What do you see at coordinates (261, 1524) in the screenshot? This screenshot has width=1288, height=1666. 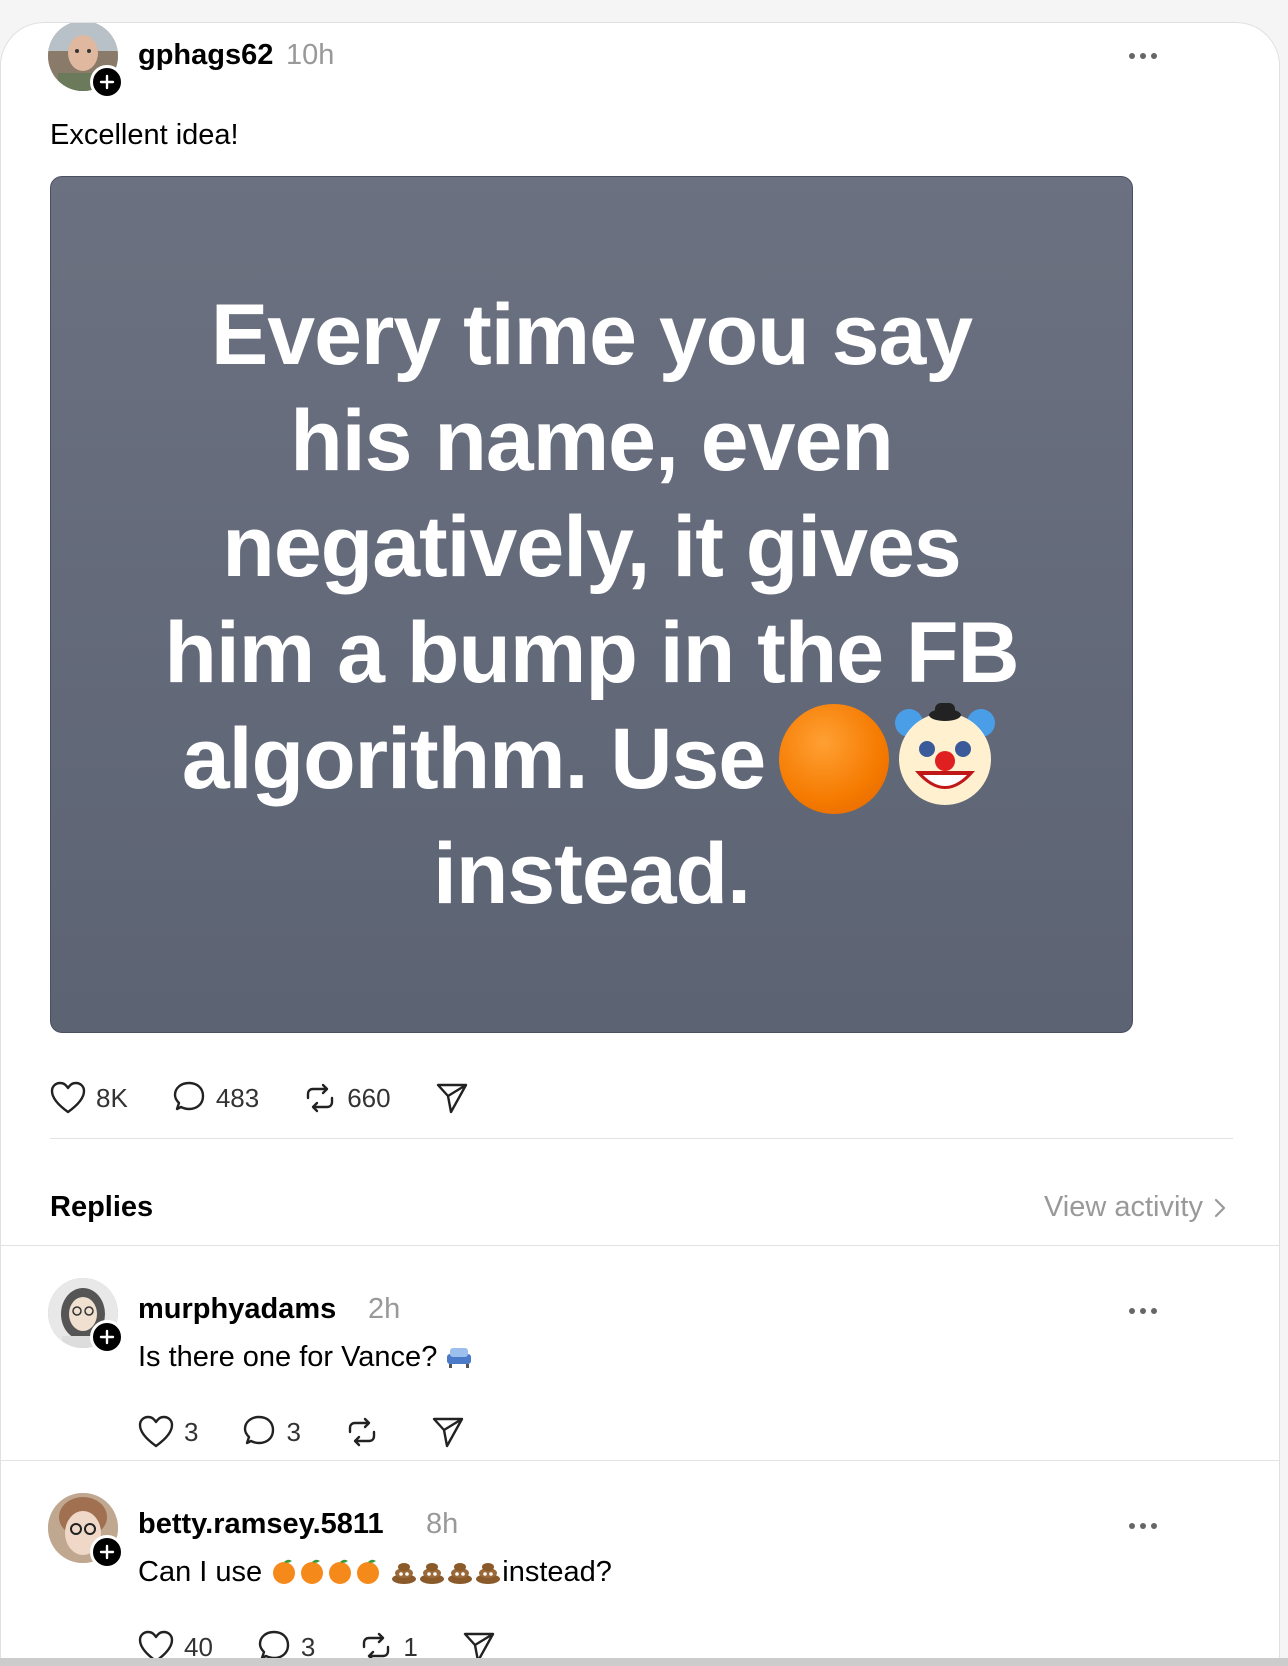 I see `reply-username: betty.ramsey.5811` at bounding box center [261, 1524].